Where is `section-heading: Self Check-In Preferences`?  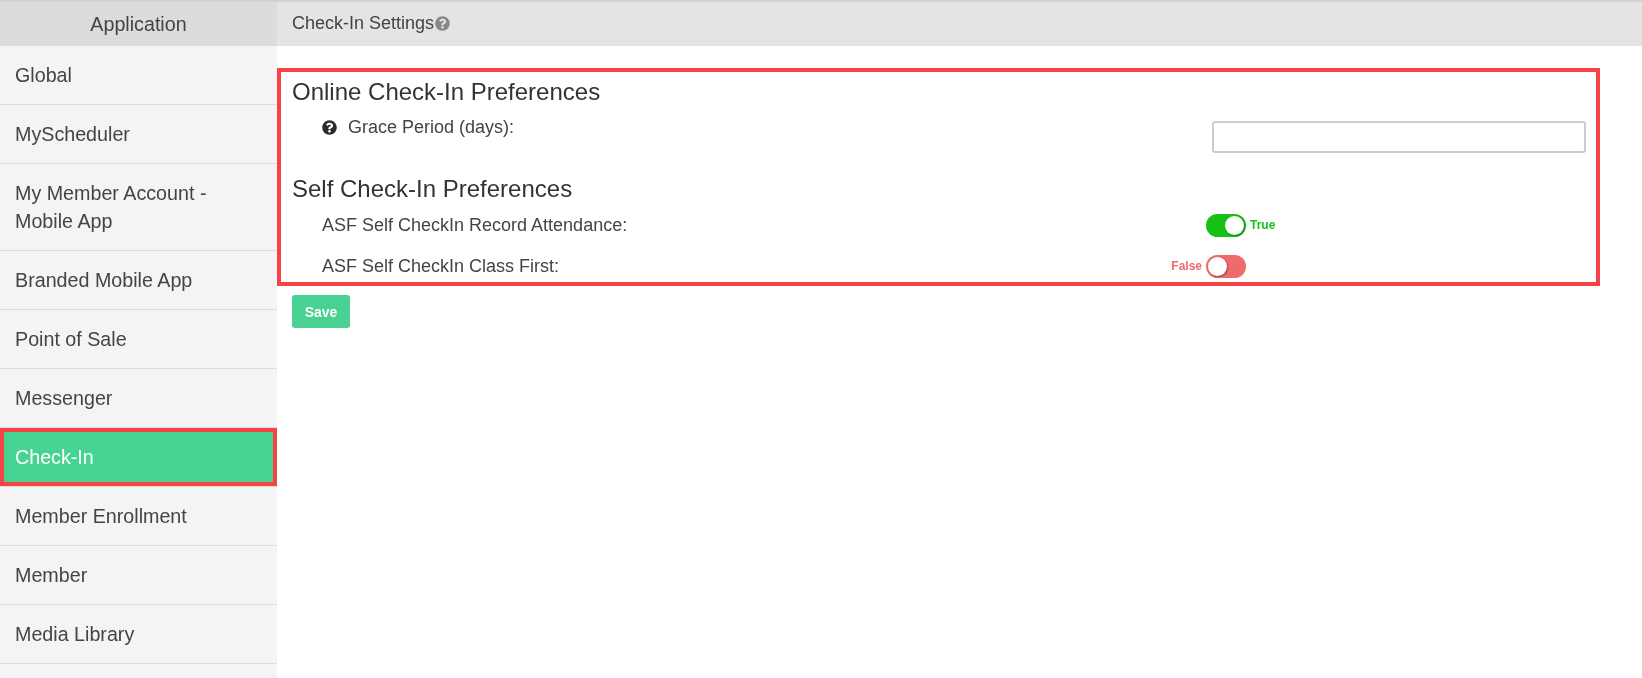 section-heading: Self Check-In Preferences is located at coordinates (433, 189).